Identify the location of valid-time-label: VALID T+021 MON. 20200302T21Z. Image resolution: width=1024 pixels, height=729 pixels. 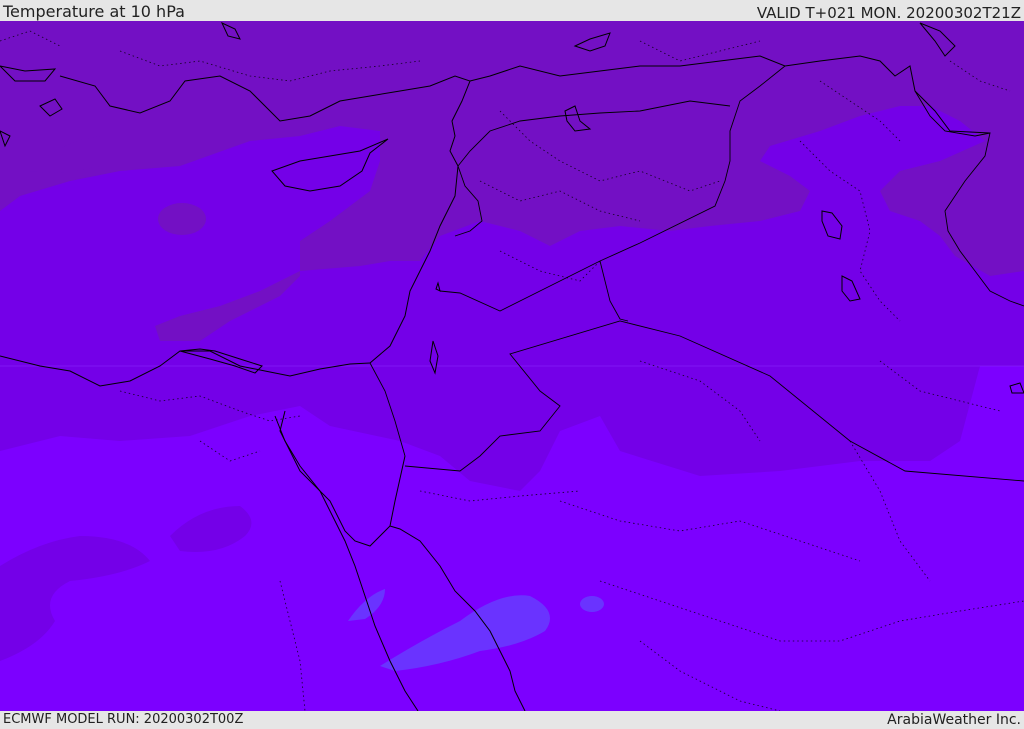
(888, 13).